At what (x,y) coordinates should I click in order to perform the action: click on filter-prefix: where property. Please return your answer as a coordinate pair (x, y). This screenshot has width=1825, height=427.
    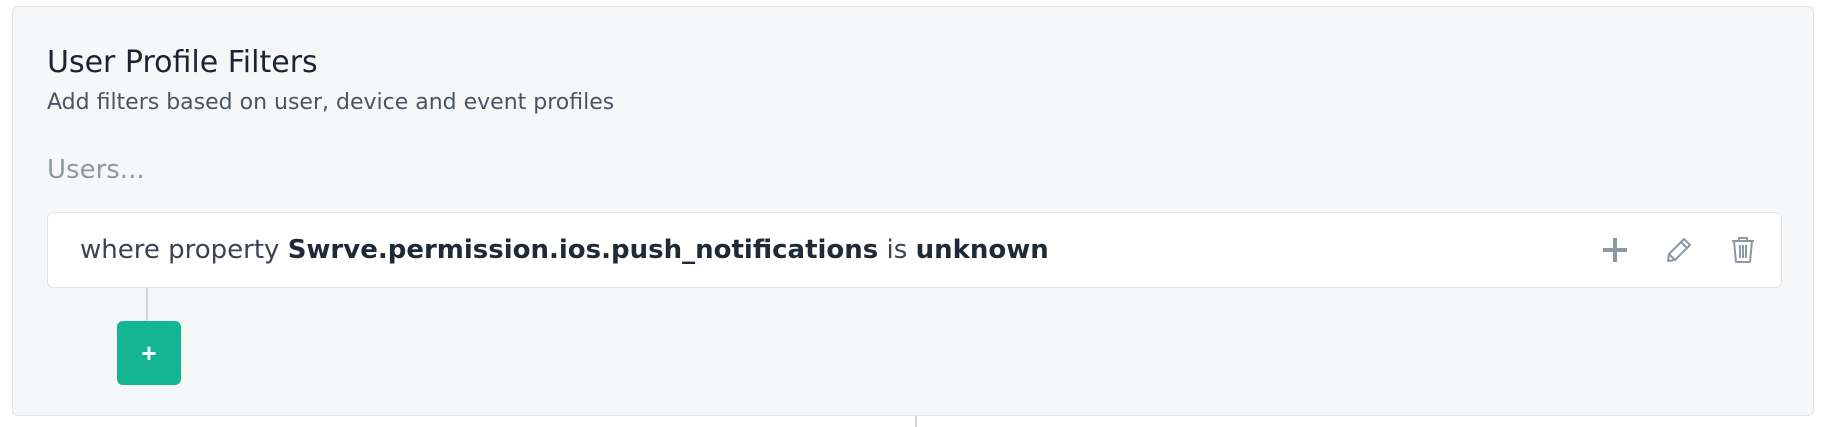
    Looking at the image, I should click on (180, 250).